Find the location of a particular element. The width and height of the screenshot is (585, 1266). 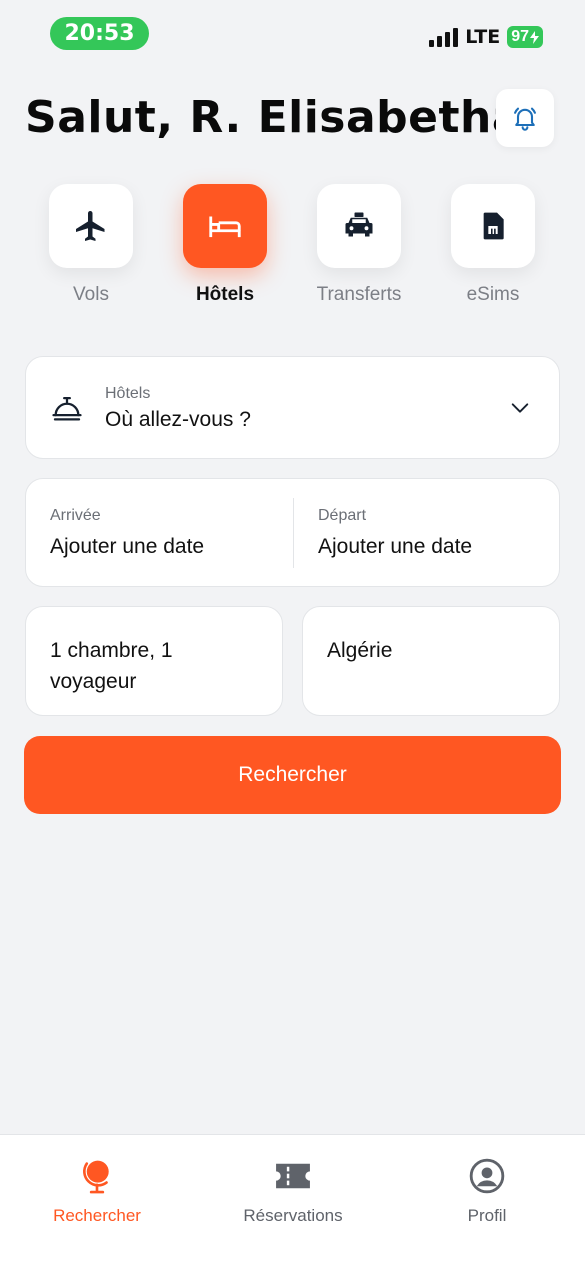

destination-placeholder: Où allez-vous ? is located at coordinates (178, 419).